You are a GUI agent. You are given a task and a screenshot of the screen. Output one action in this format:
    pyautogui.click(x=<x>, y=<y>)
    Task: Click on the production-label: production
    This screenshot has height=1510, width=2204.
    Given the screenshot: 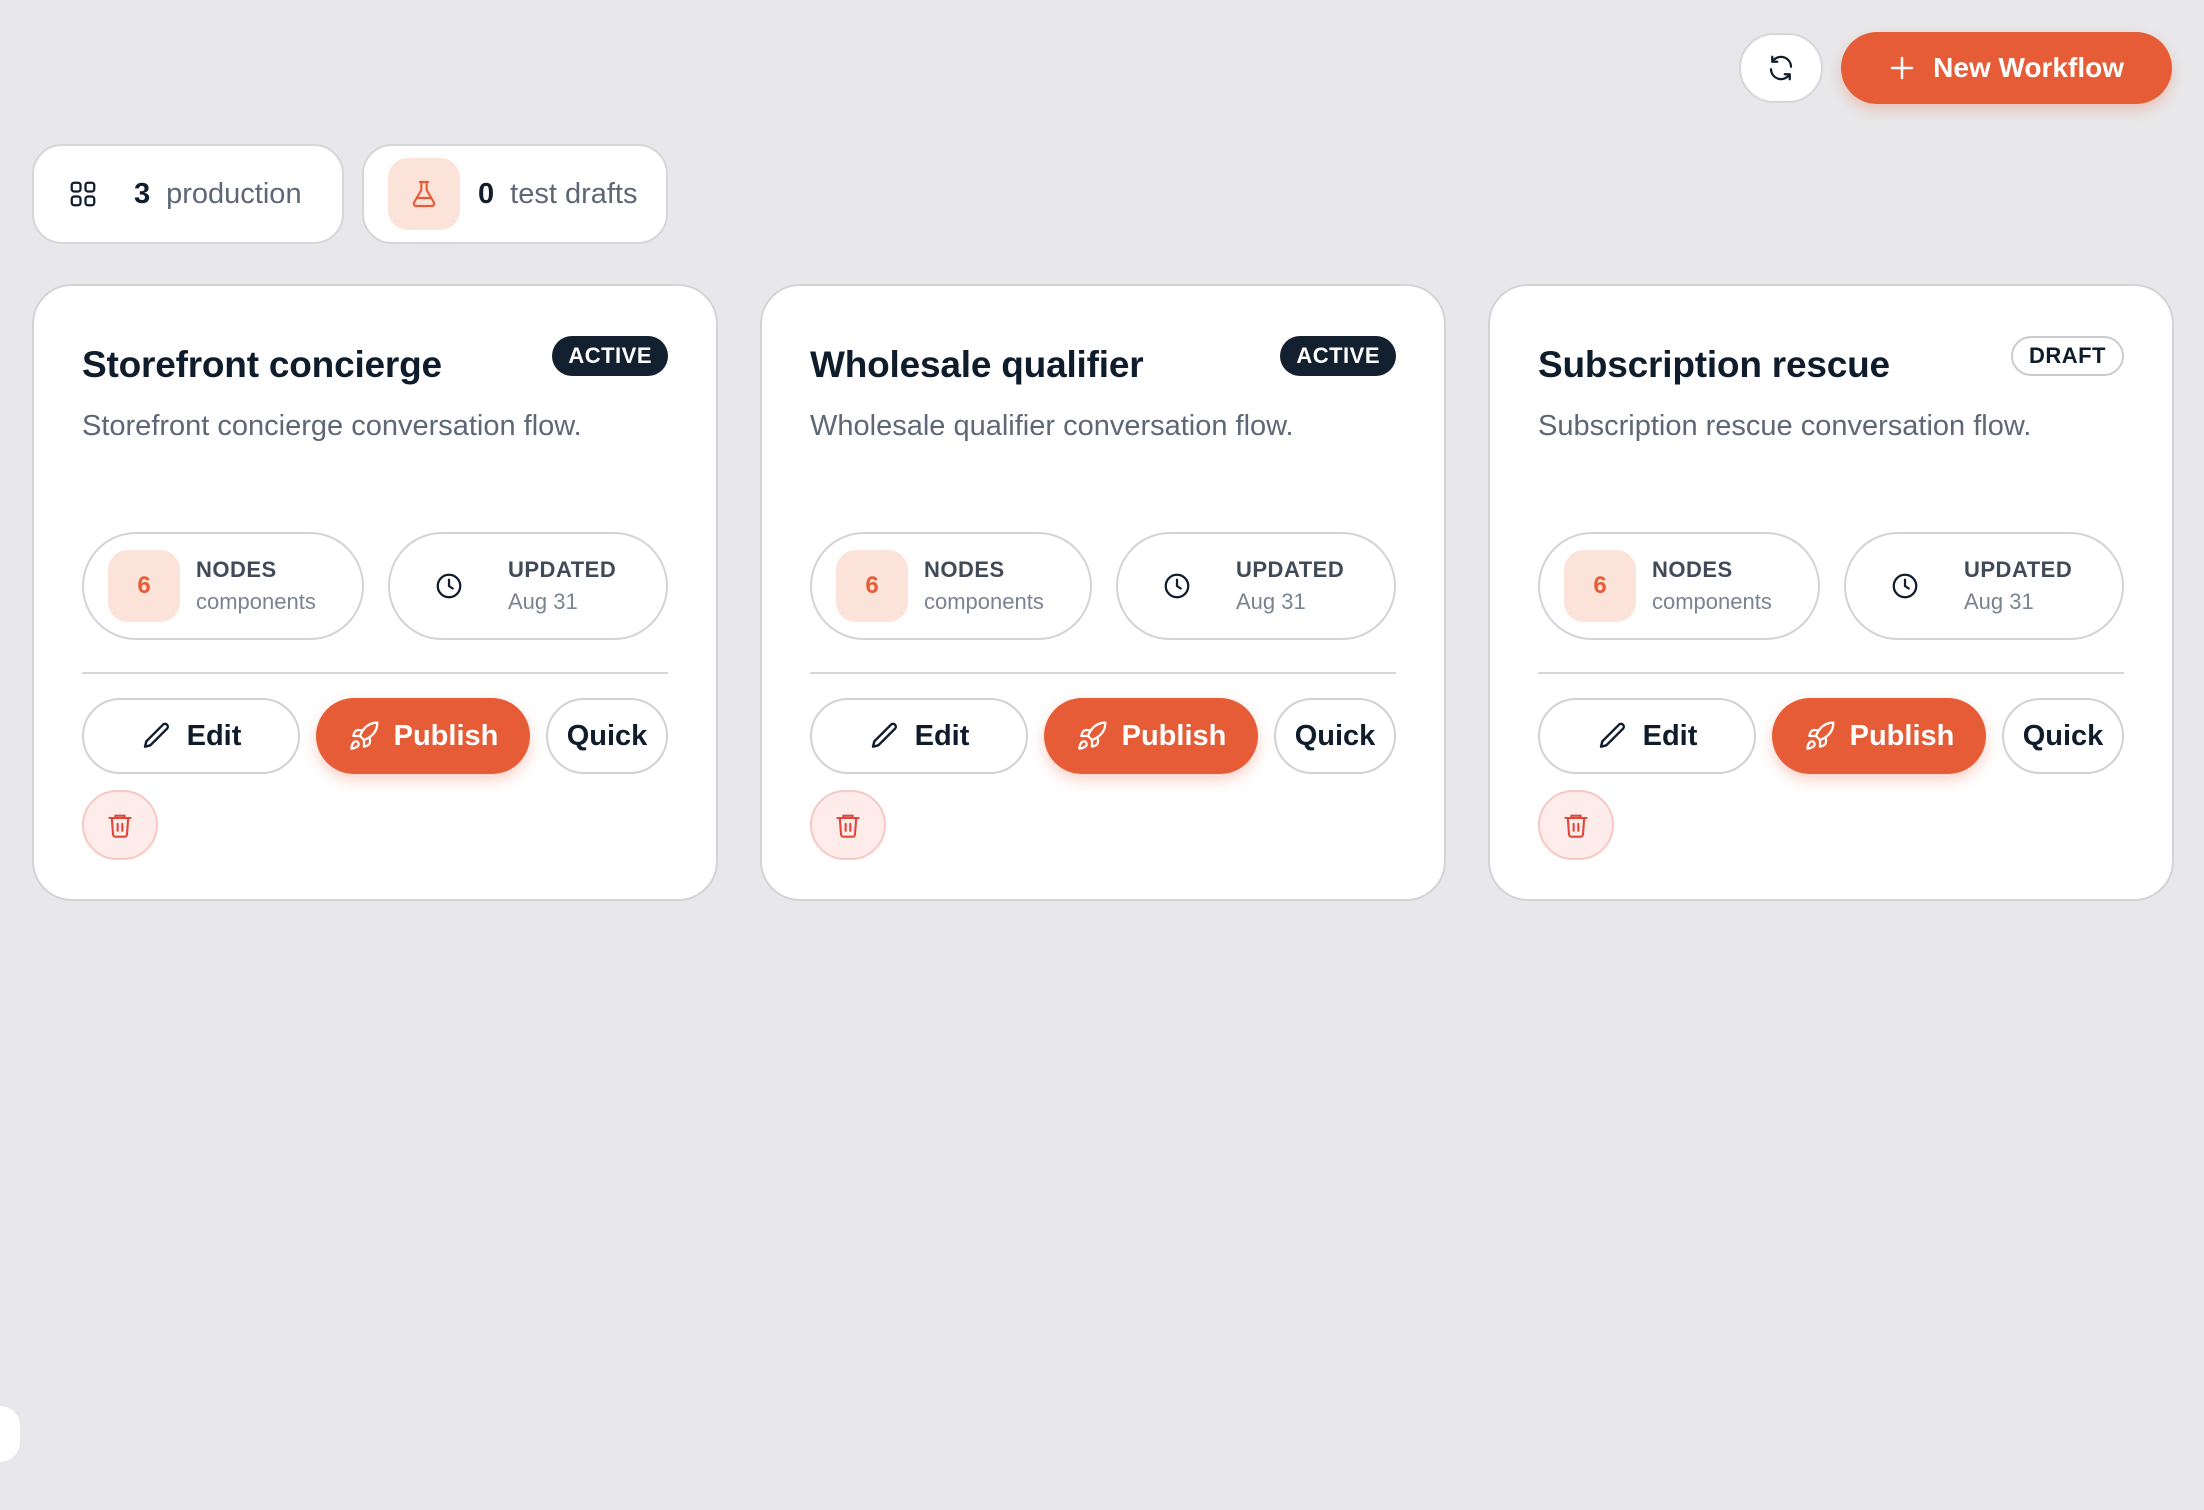 What is the action you would take?
    pyautogui.click(x=234, y=193)
    